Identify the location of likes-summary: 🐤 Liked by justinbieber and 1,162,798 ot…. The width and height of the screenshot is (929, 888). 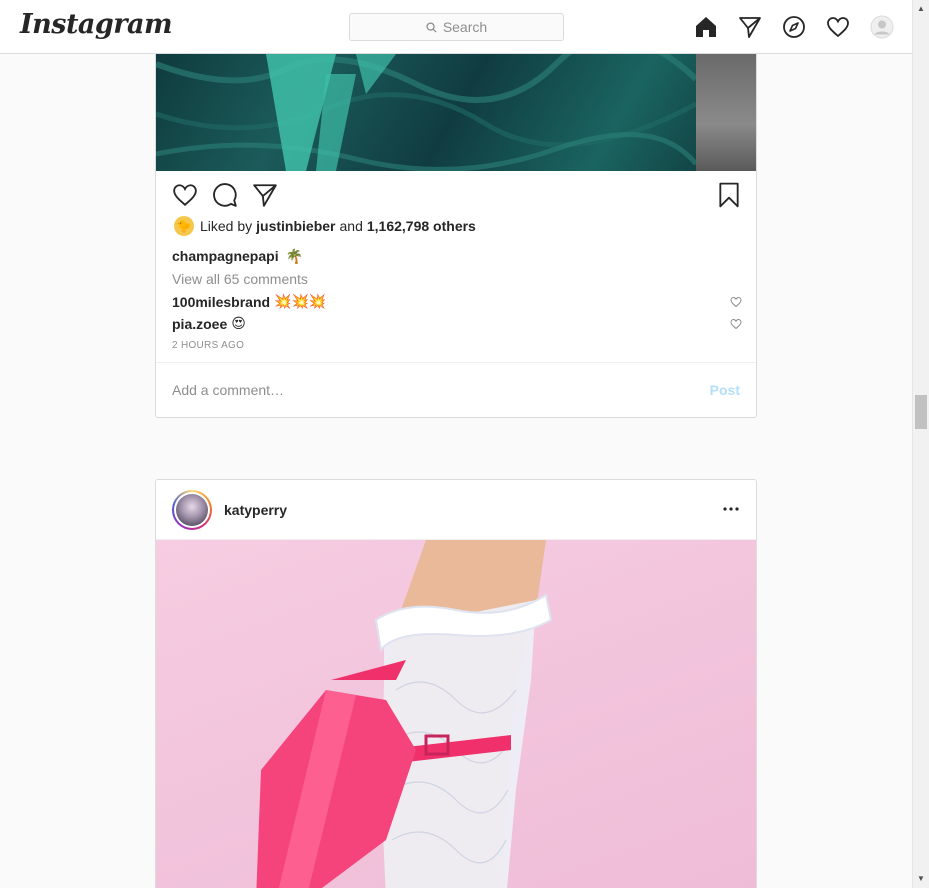
(325, 226).